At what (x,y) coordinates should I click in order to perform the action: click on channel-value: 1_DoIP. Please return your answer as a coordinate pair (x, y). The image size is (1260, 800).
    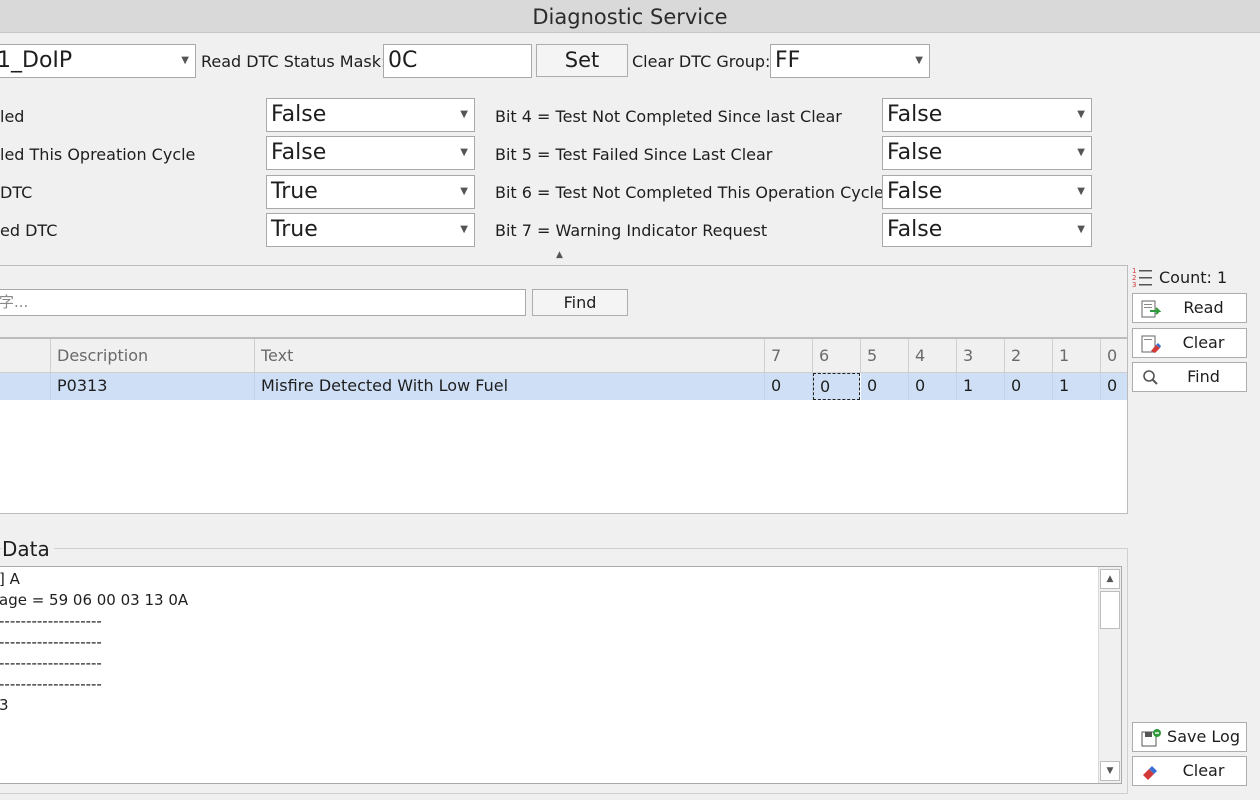
    Looking at the image, I should click on (36, 60).